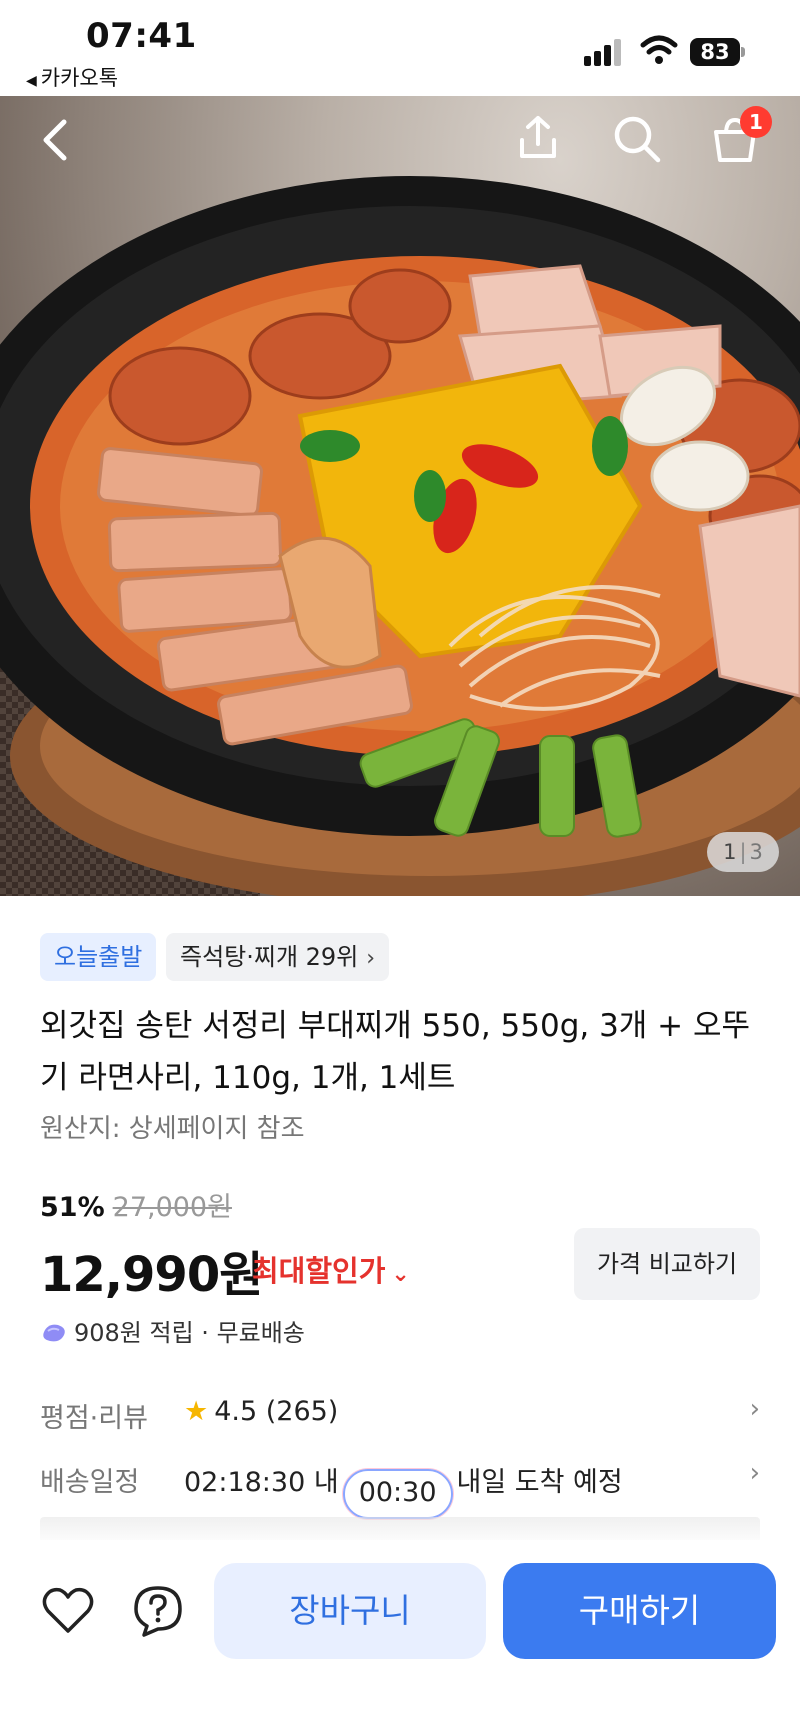 The image size is (800, 1731). What do you see at coordinates (756, 122) in the screenshot?
I see `cart-count-badge: 1` at bounding box center [756, 122].